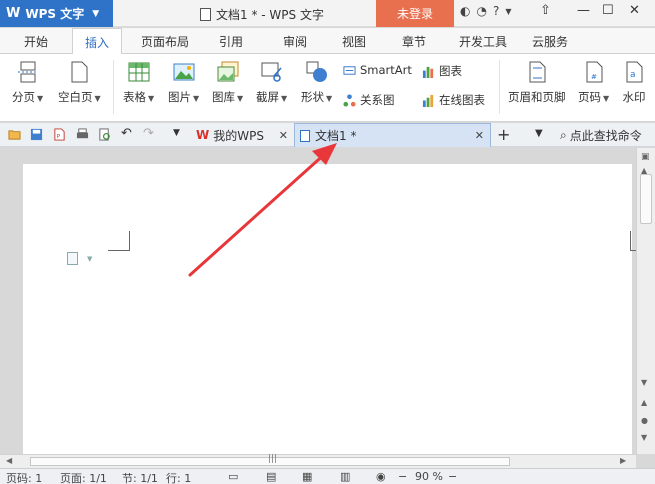  Describe the element at coordinates (644, 420) in the screenshot. I see `select-browse-icon: ●` at that location.